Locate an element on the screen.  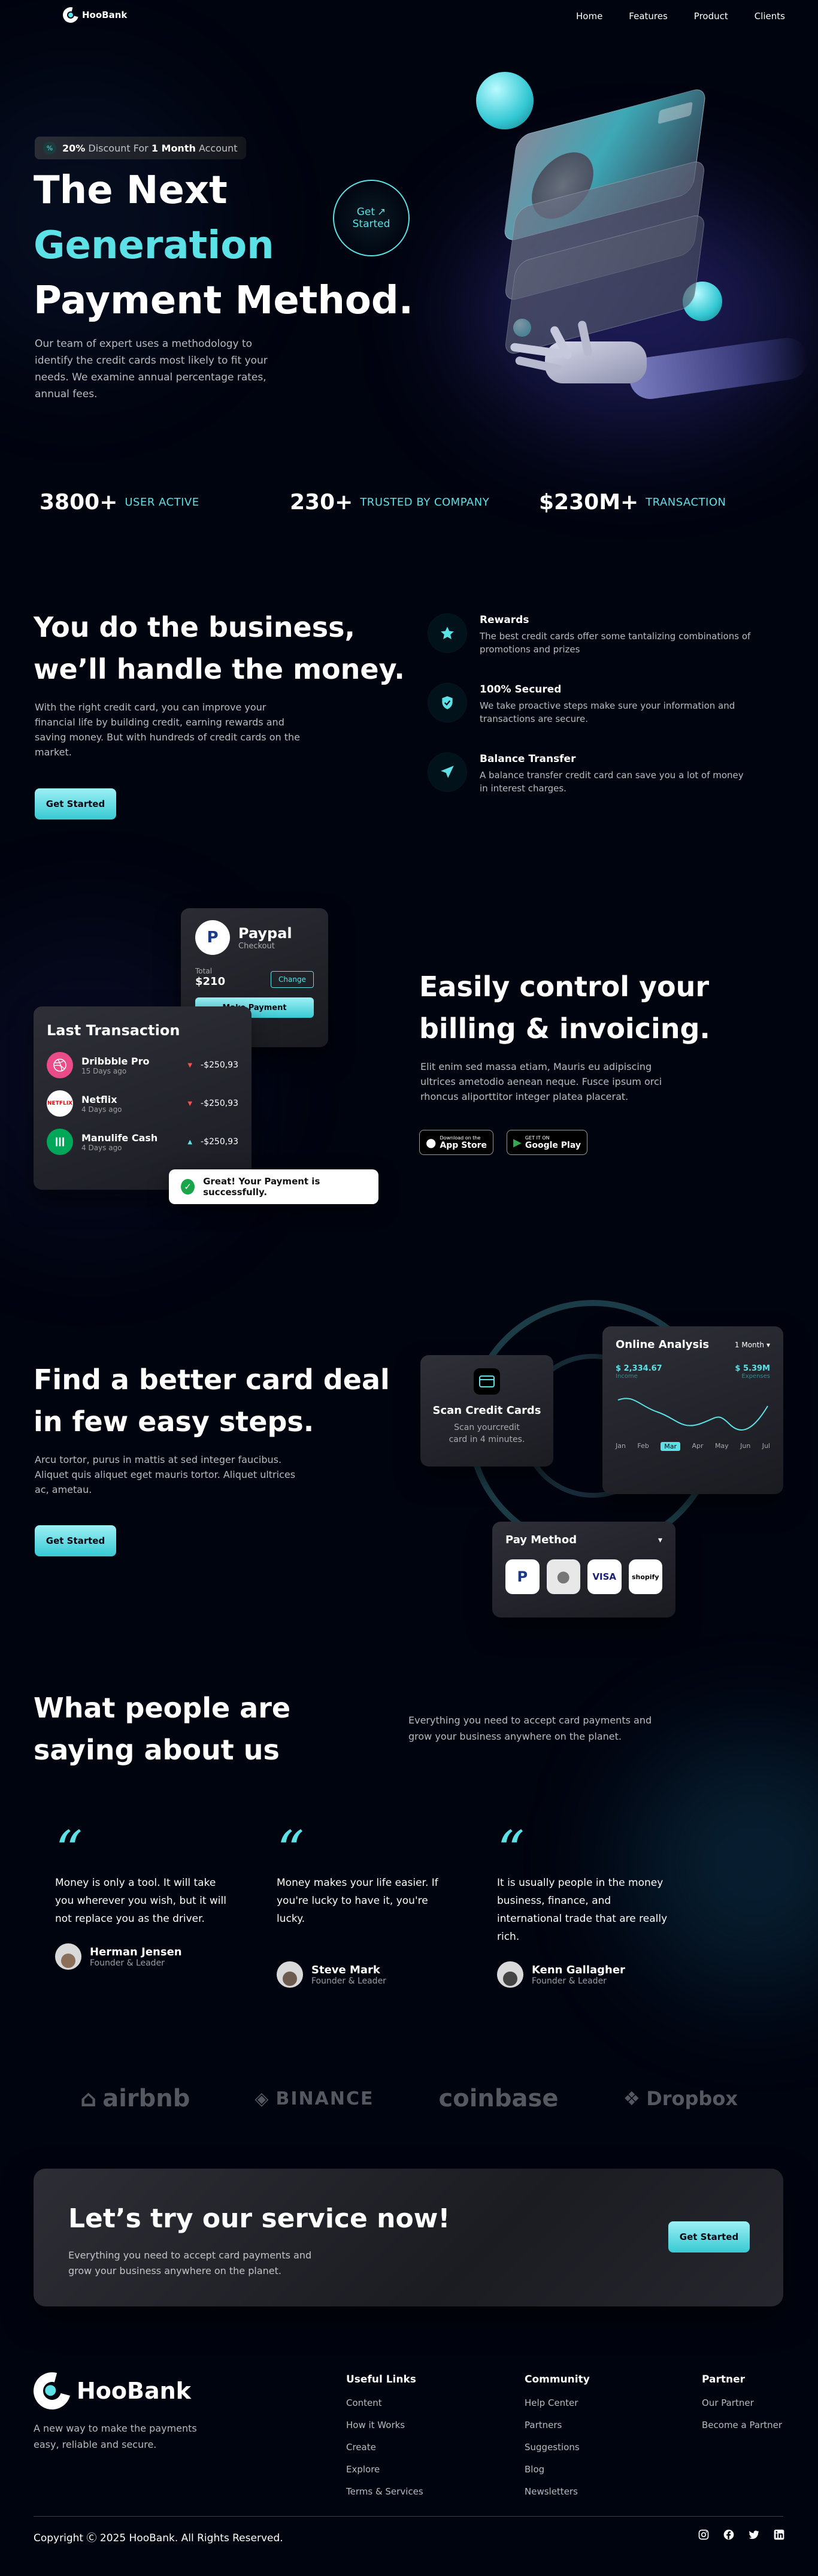
googleplay-small: GET IT ON is located at coordinates (537, 1138).